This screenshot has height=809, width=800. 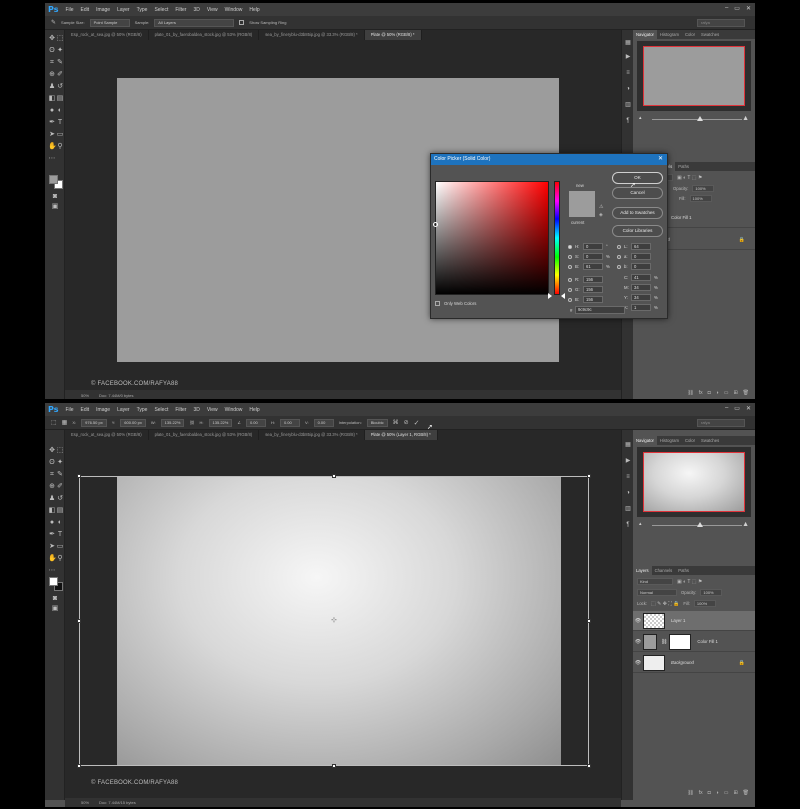 I want to click on tab-navigator: Navigator, so click(x=645, y=34).